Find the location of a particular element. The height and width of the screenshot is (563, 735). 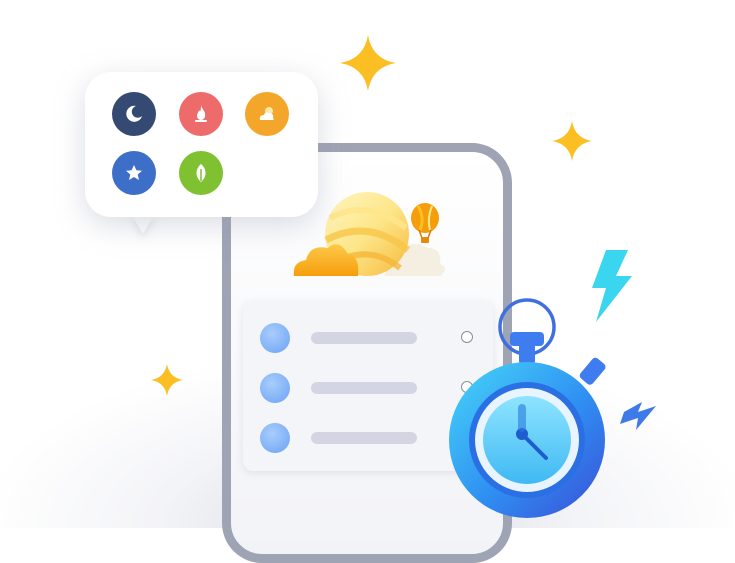

leaf-icon is located at coordinates (201, 173).